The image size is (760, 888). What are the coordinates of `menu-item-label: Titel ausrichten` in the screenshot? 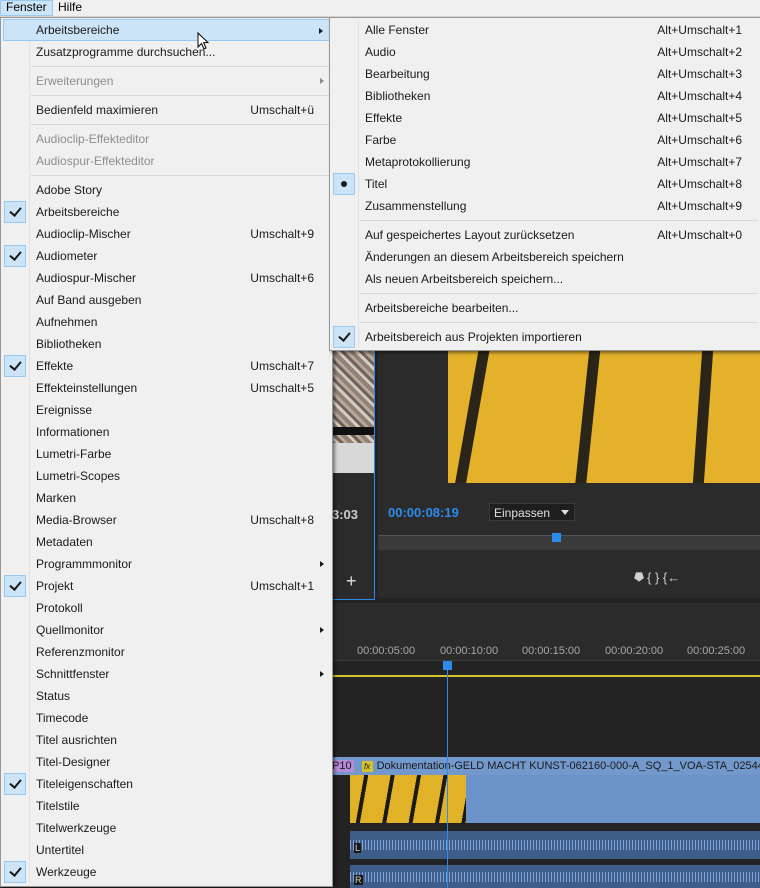 It's located at (76, 740).